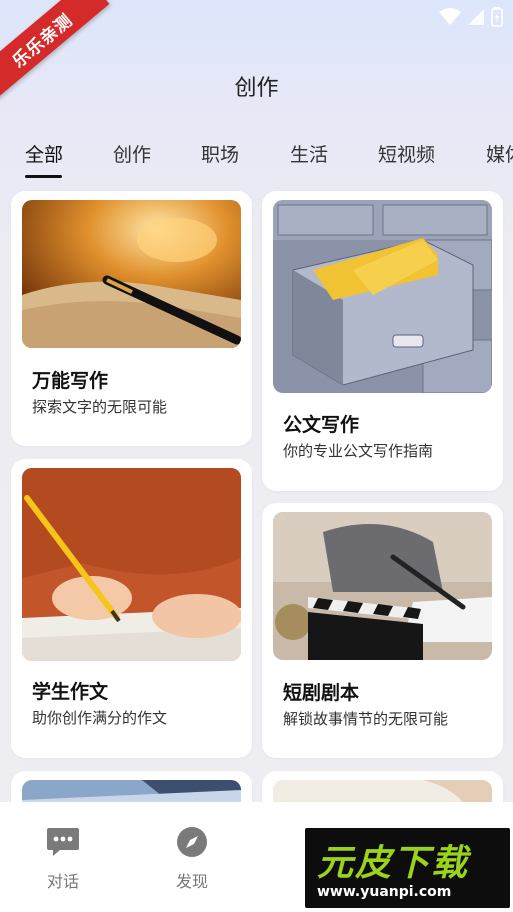 This screenshot has width=513, height=912. I want to click on battery-icon, so click(497, 17).